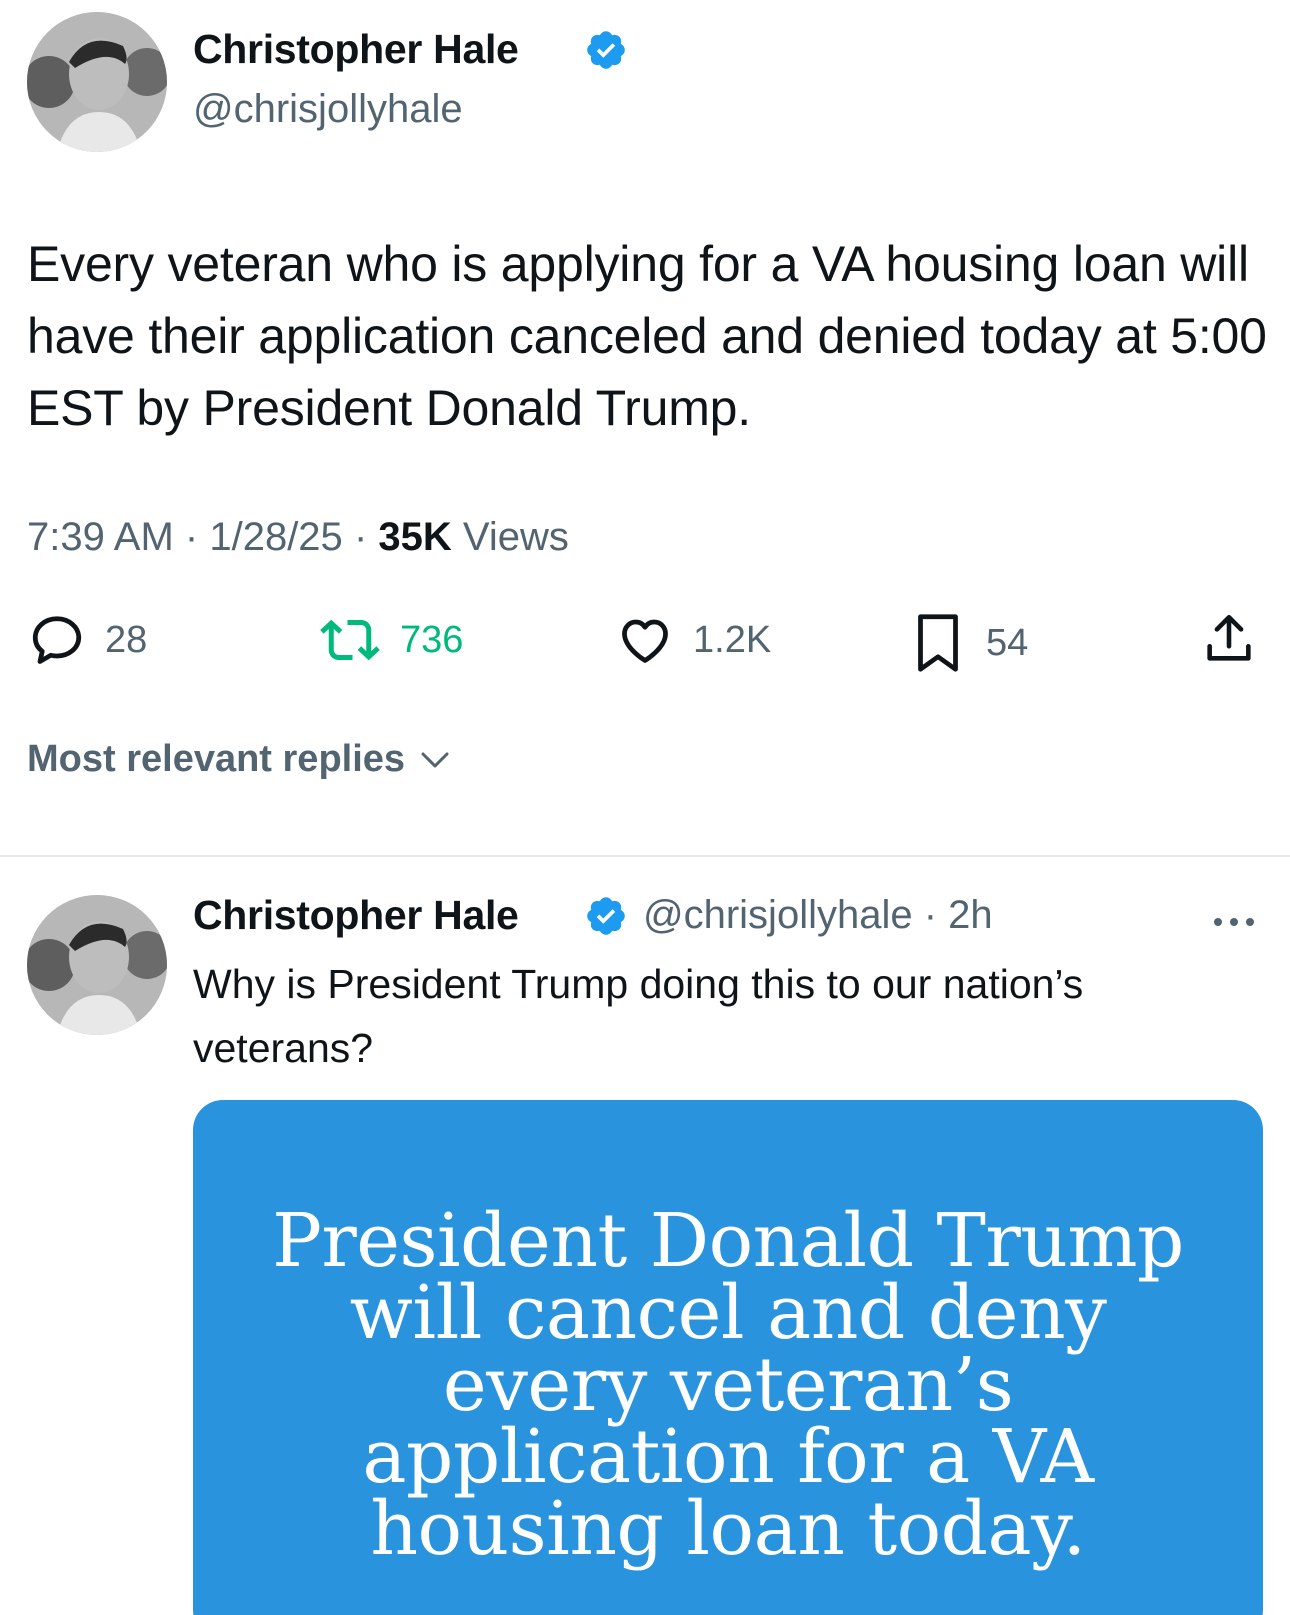 The width and height of the screenshot is (1290, 1615). Describe the element at coordinates (732, 639) in the screenshot. I see `like-count: 1.2K` at that location.